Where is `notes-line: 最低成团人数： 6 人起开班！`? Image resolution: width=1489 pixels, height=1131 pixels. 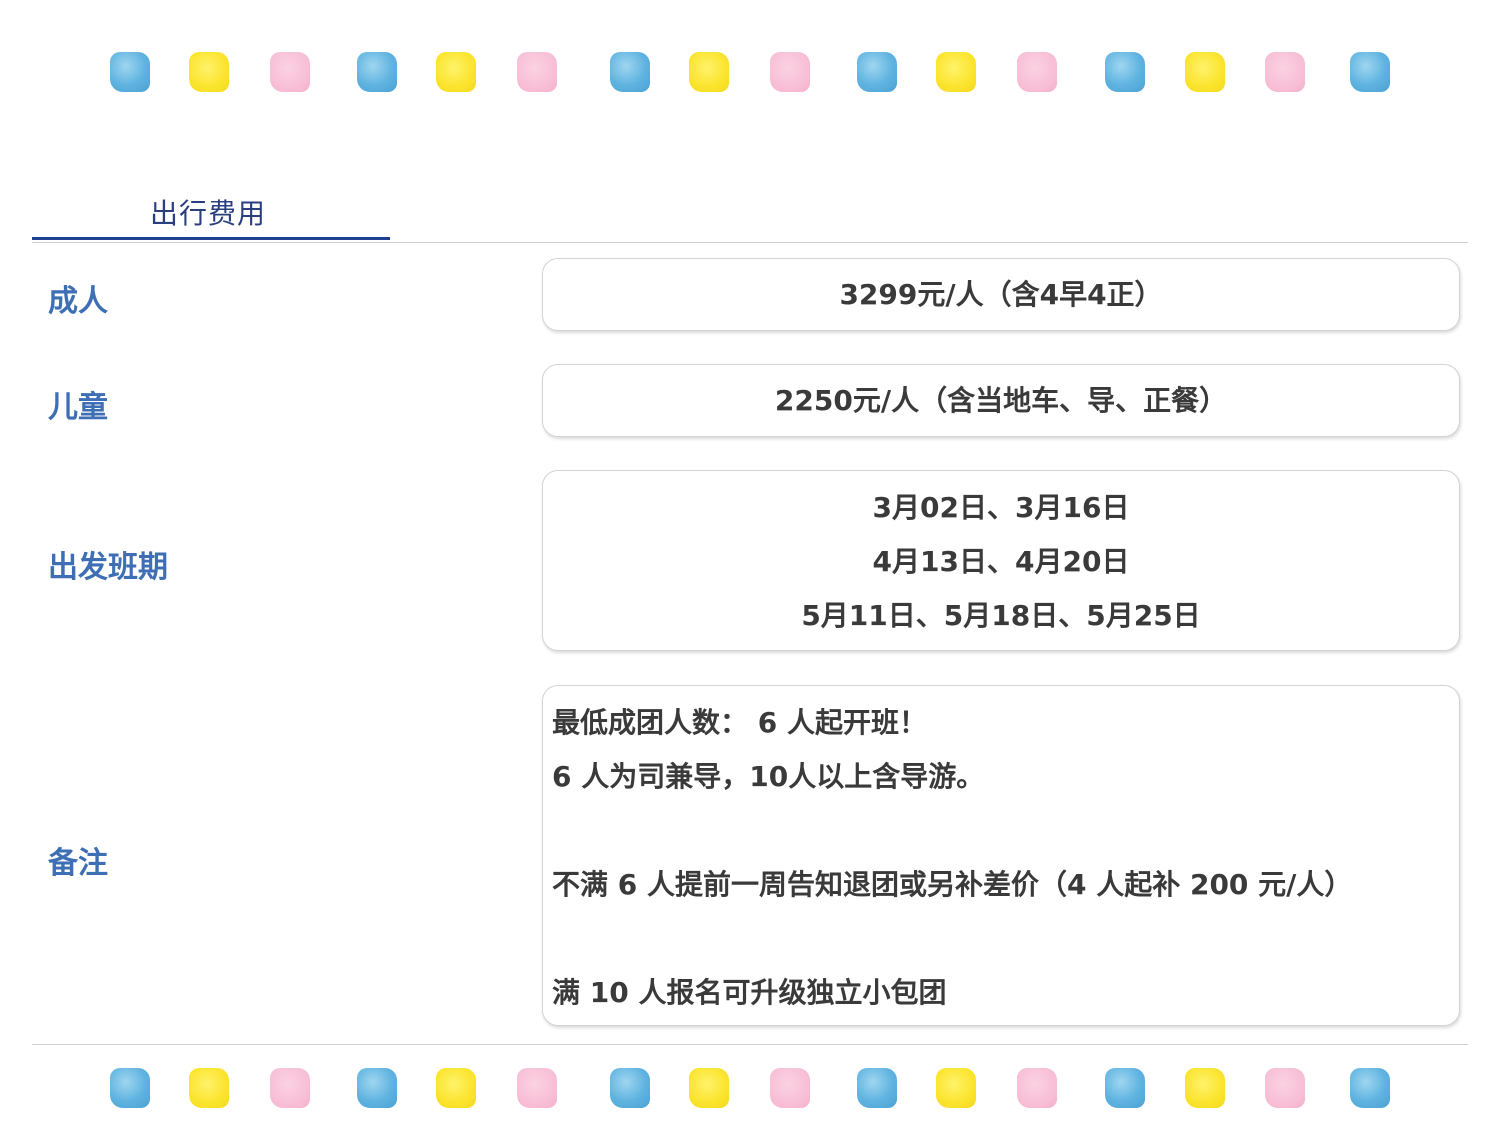 notes-line: 最低成团人数： 6 人起开班！ is located at coordinates (739, 722).